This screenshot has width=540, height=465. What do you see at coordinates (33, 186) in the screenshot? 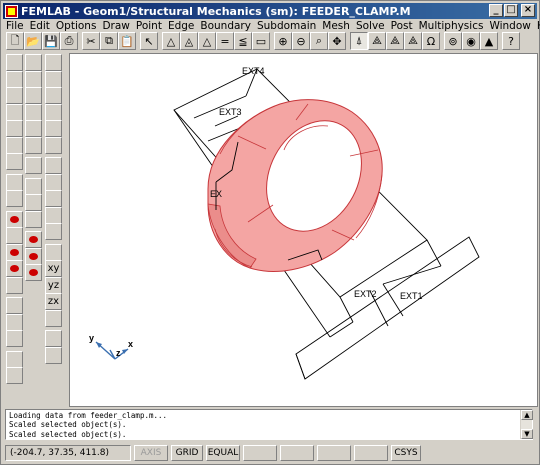
I see `point-icon` at bounding box center [33, 186].